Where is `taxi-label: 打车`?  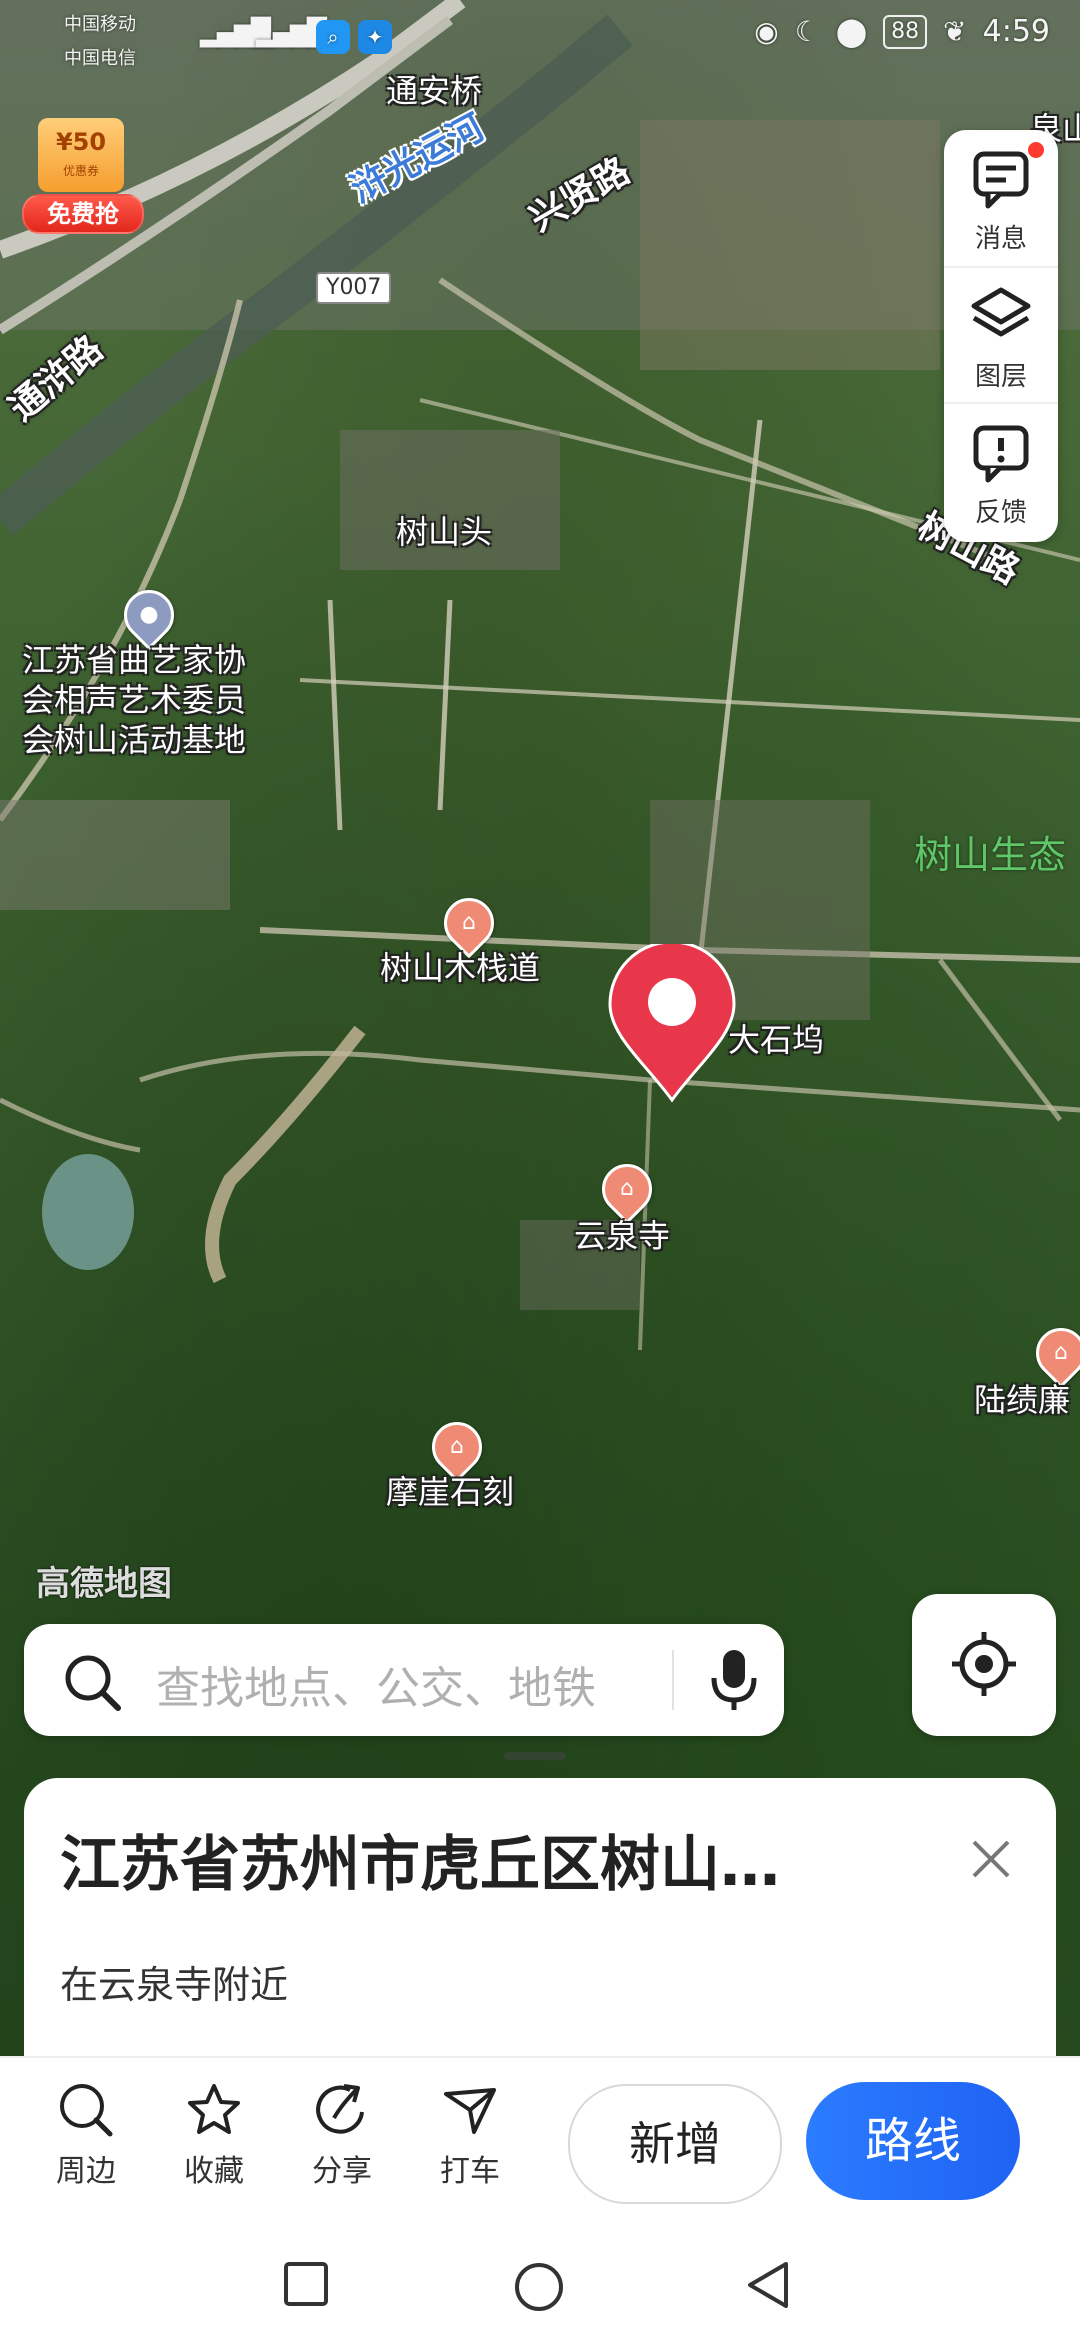
taxi-label: 打车 is located at coordinates (470, 2171).